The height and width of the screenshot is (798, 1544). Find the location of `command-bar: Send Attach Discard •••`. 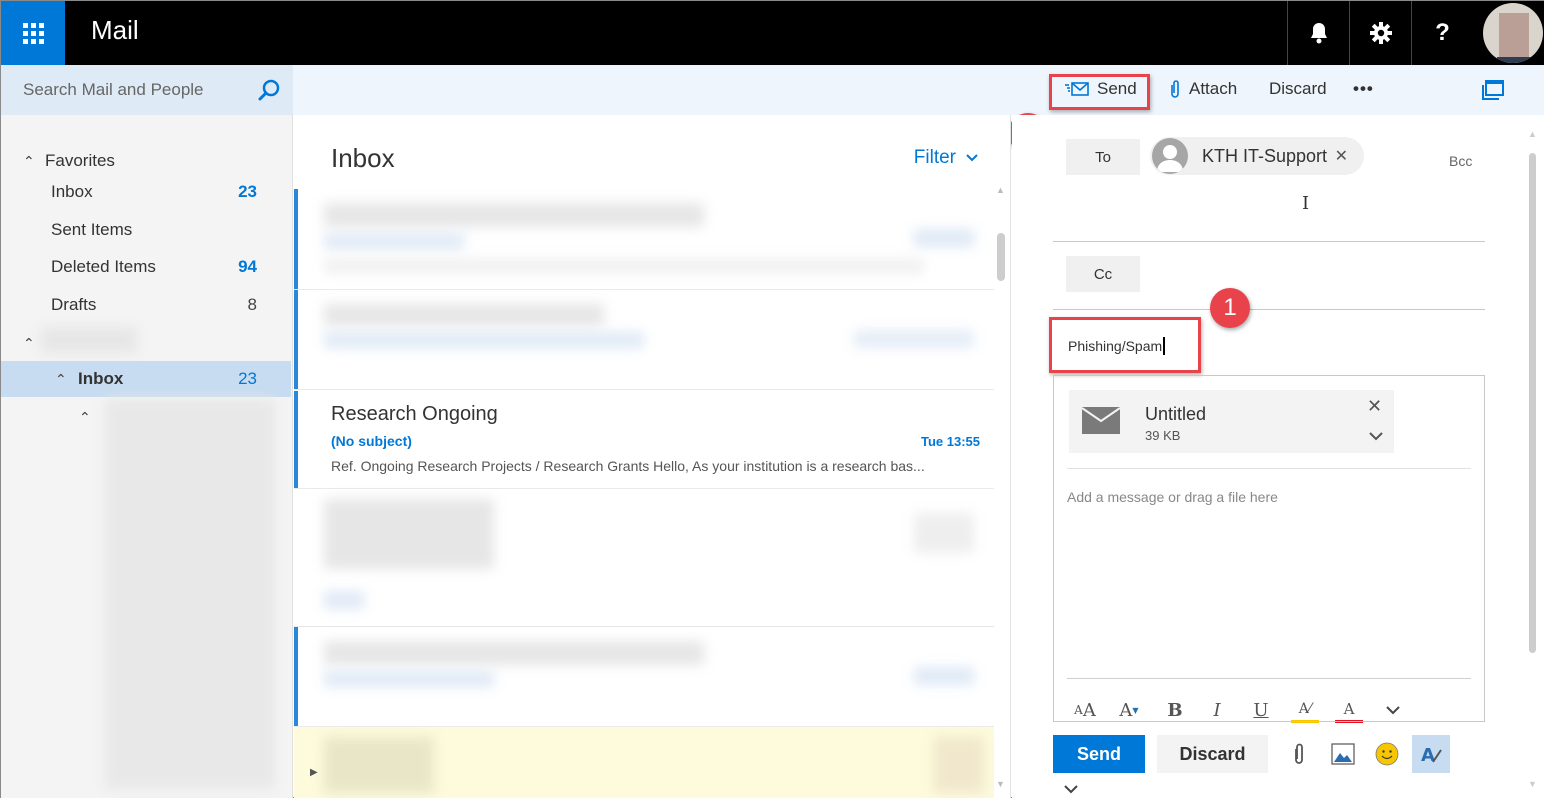

command-bar: Send Attach Discard ••• is located at coordinates (918, 90).